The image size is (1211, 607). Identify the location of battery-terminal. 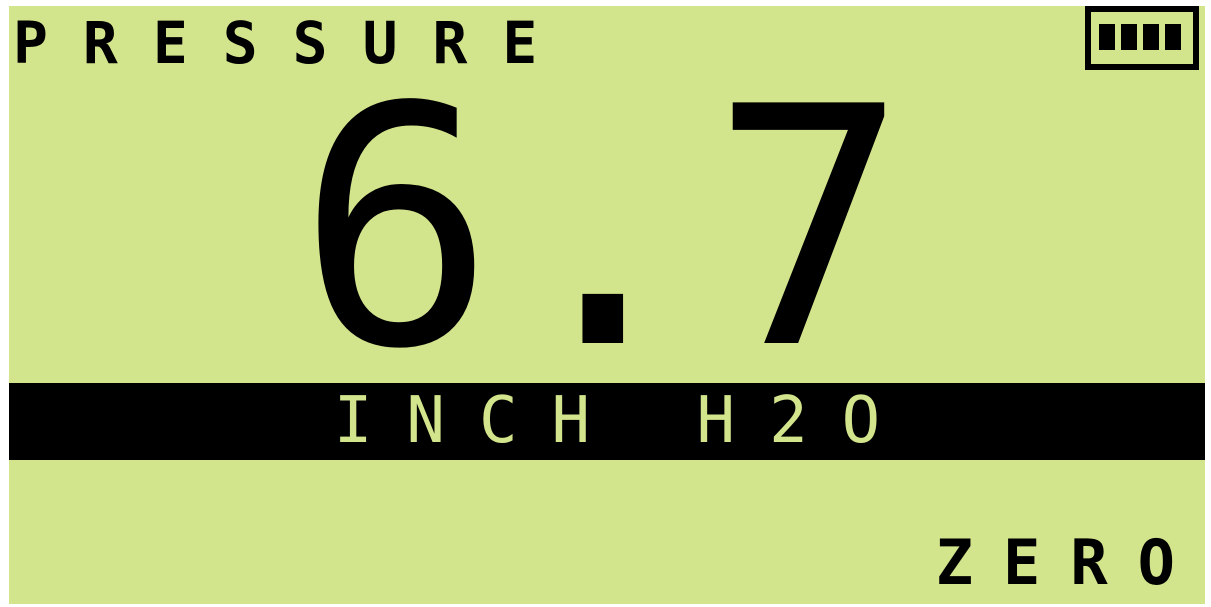
(1196, 38).